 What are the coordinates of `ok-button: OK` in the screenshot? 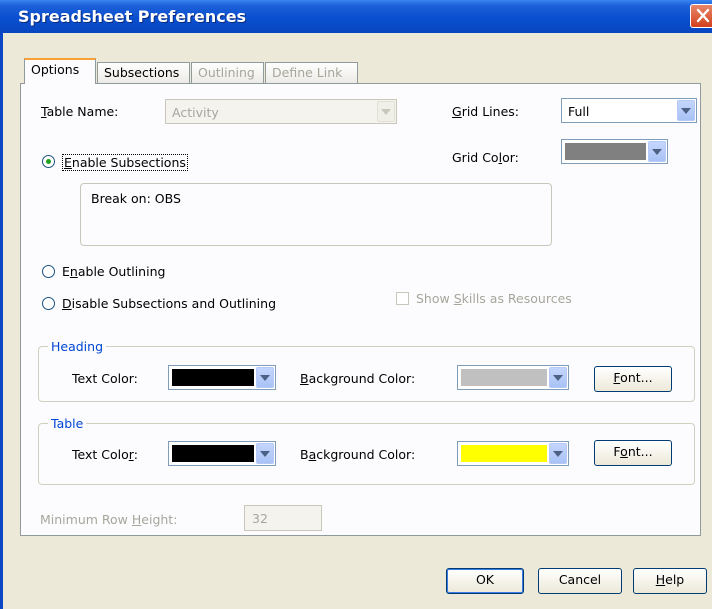 It's located at (485, 581).